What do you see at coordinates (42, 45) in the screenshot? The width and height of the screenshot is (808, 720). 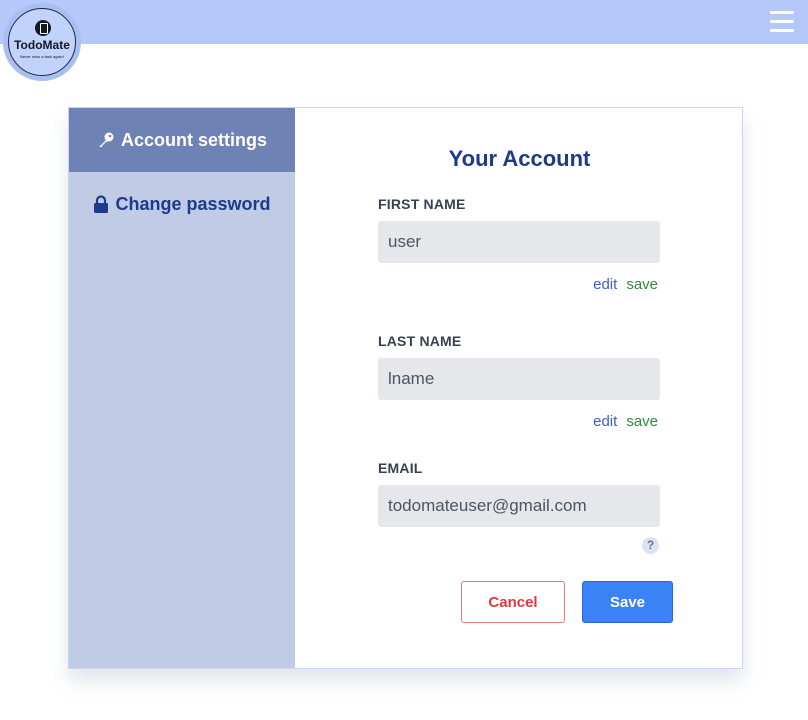 I see `logo-title: TodoMate` at bounding box center [42, 45].